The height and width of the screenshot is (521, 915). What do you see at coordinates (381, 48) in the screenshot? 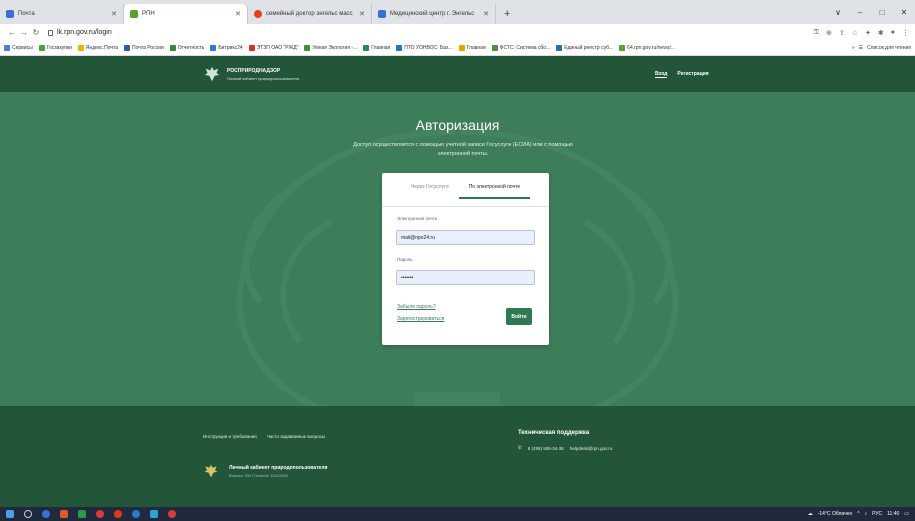
I see `bookmark-label: Главная` at bounding box center [381, 48].